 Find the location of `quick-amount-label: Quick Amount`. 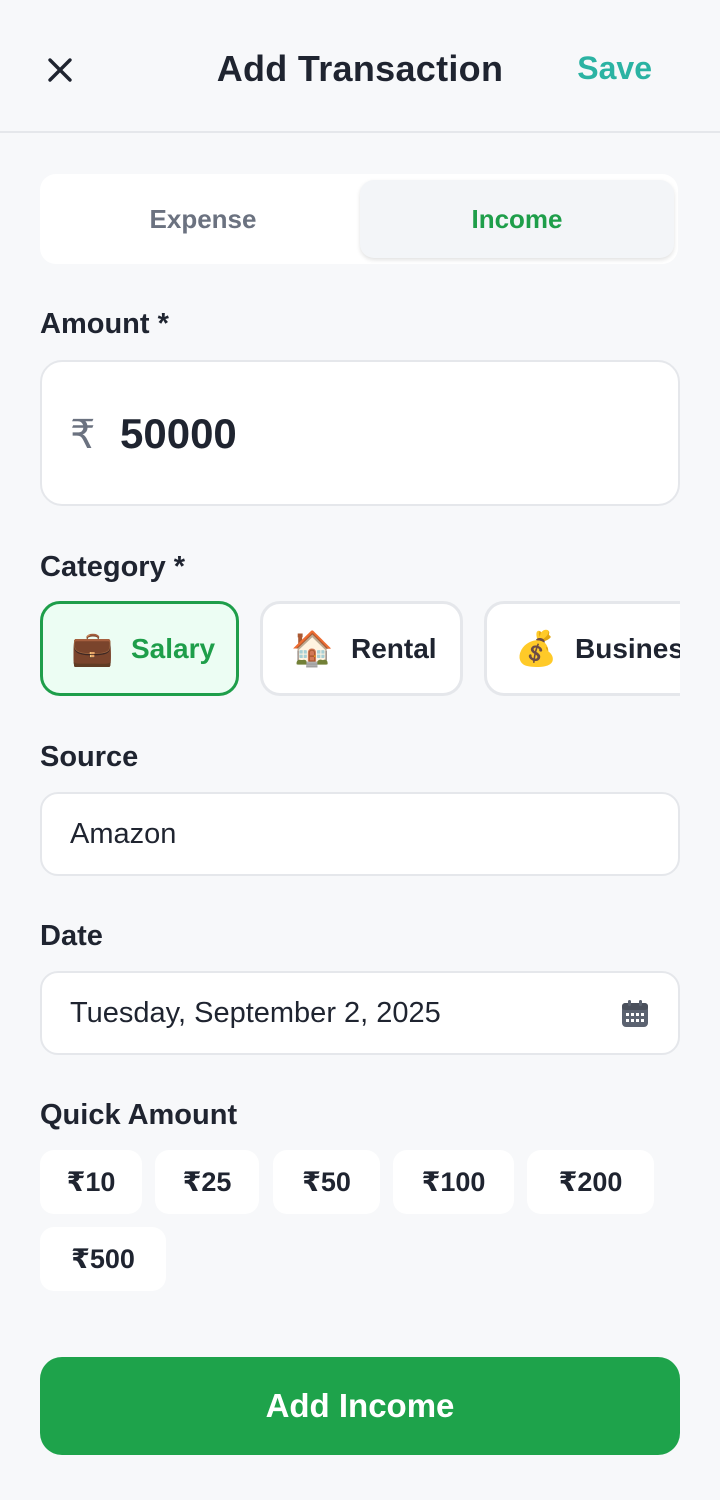

quick-amount-label: Quick Amount is located at coordinates (139, 1115).